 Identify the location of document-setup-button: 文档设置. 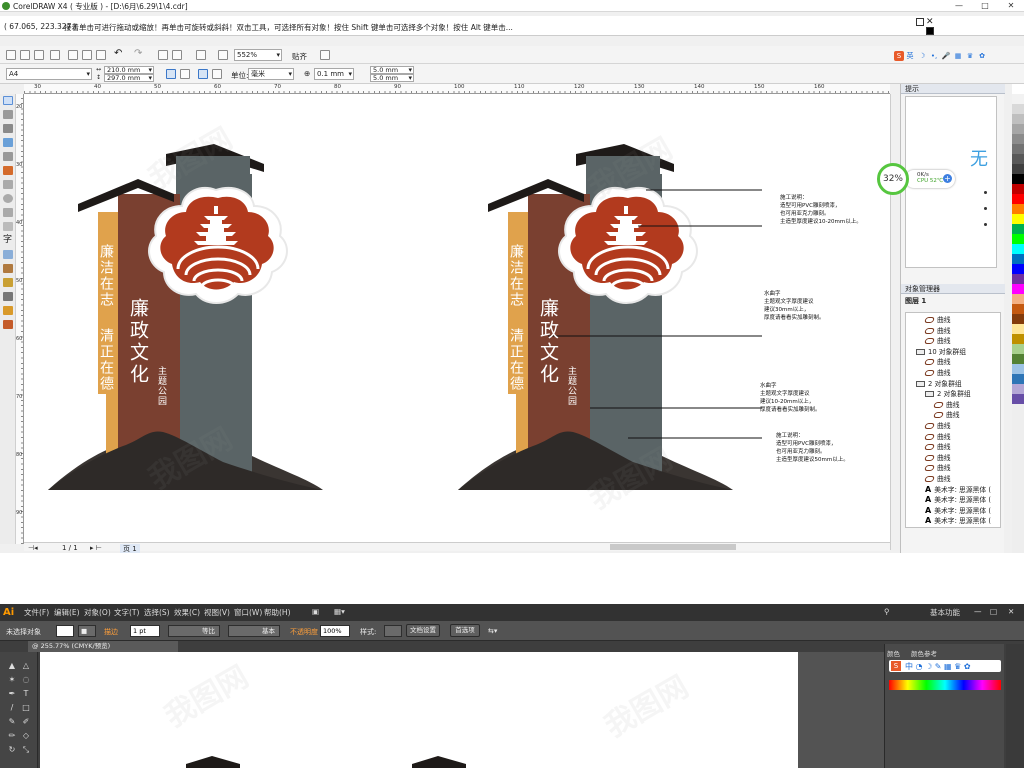
(423, 630).